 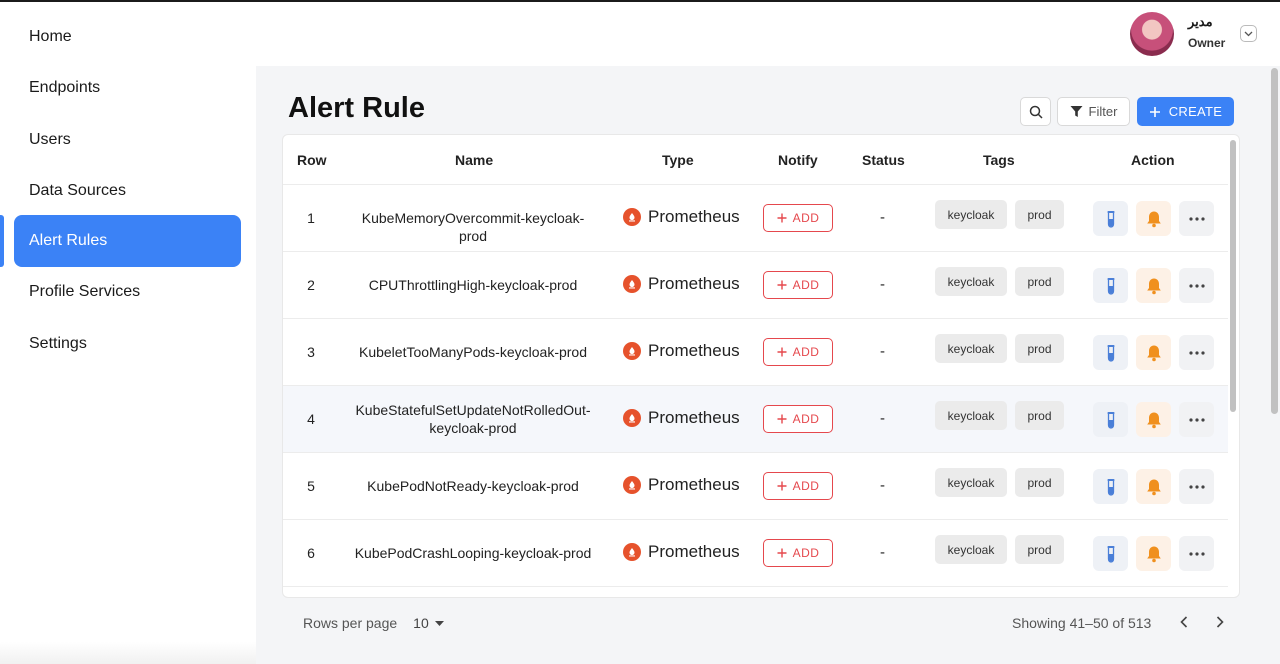 I want to click on sidebar-item-users: Users, so click(x=127, y=140).